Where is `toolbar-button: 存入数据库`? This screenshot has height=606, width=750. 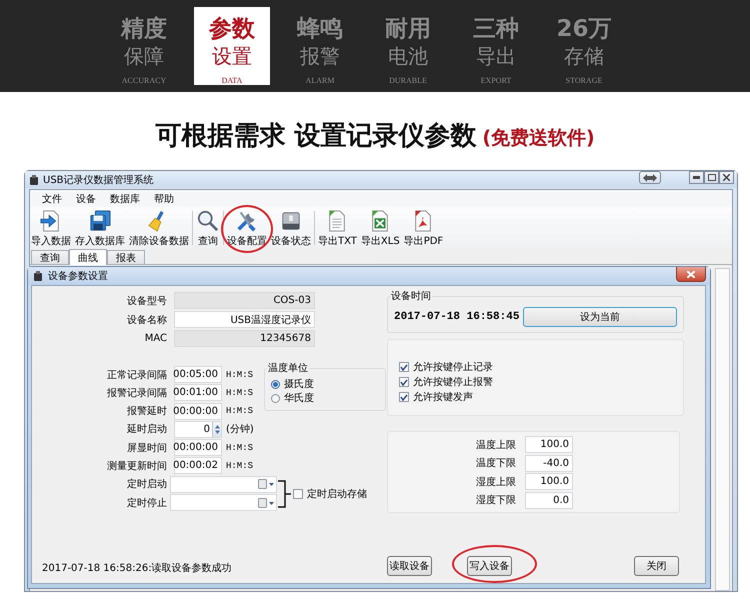 toolbar-button: 存入数据库 is located at coordinates (100, 228).